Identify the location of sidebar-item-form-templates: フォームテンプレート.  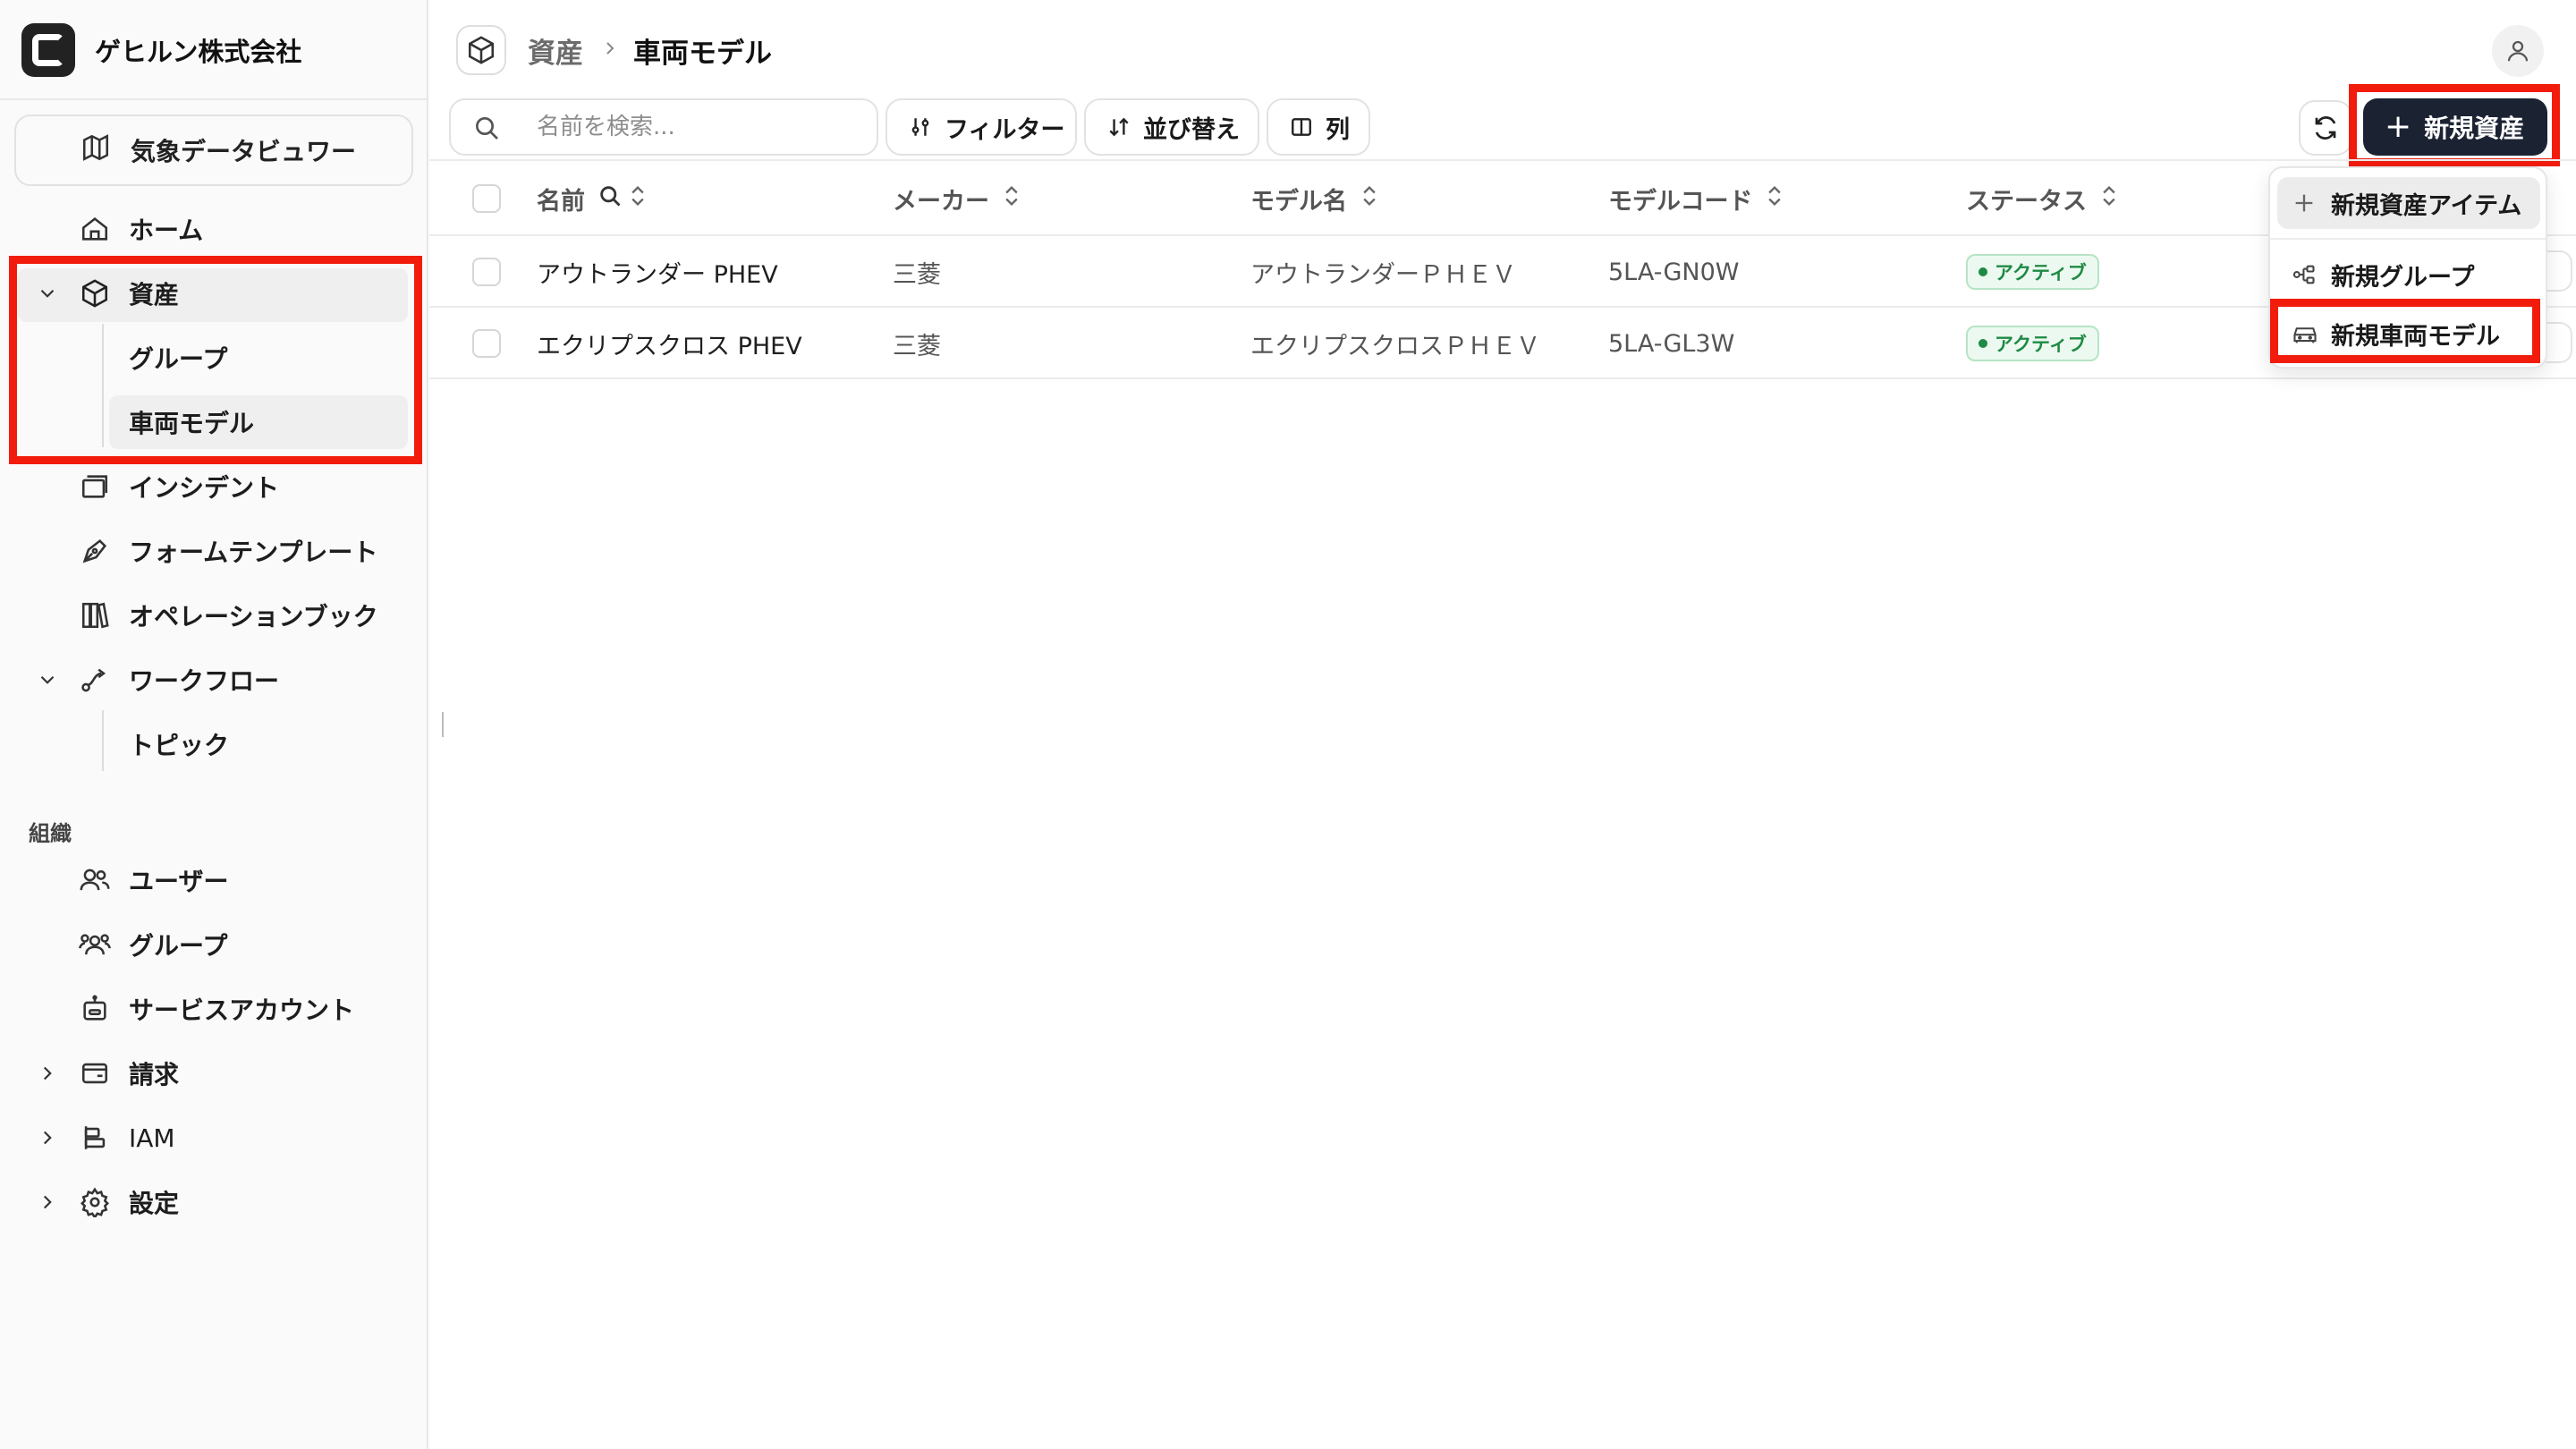
(214, 551).